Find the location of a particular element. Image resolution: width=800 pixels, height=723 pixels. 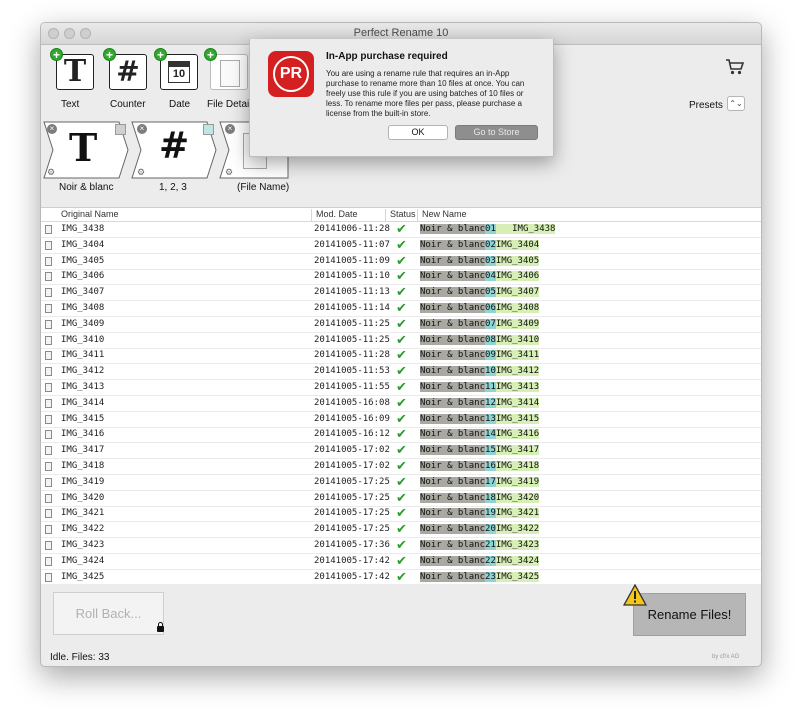

mod-date-cell: 20141005-17:42 is located at coordinates (352, 576).